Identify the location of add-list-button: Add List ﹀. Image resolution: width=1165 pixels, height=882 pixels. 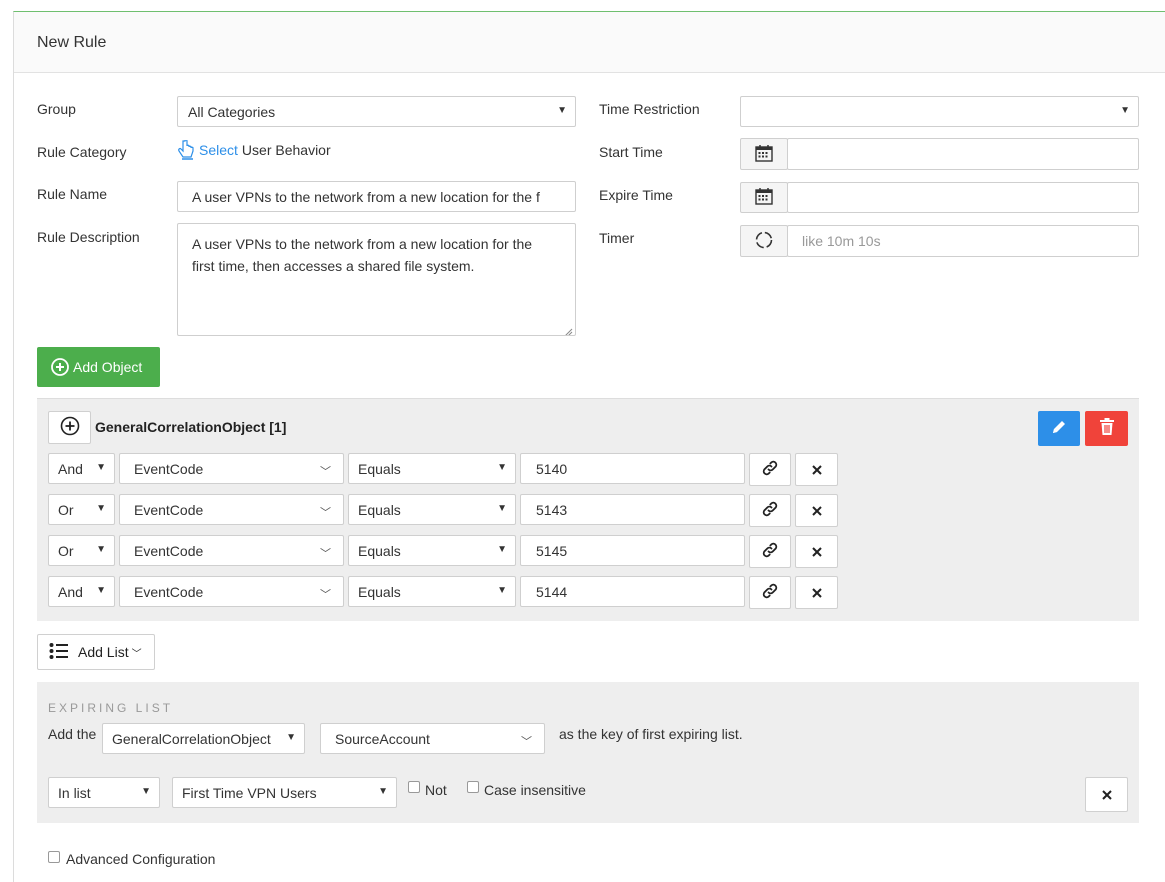
(96, 652).